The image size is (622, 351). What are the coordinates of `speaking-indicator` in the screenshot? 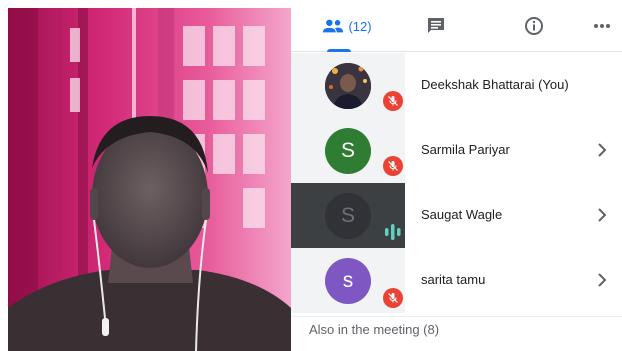 It's located at (393, 232).